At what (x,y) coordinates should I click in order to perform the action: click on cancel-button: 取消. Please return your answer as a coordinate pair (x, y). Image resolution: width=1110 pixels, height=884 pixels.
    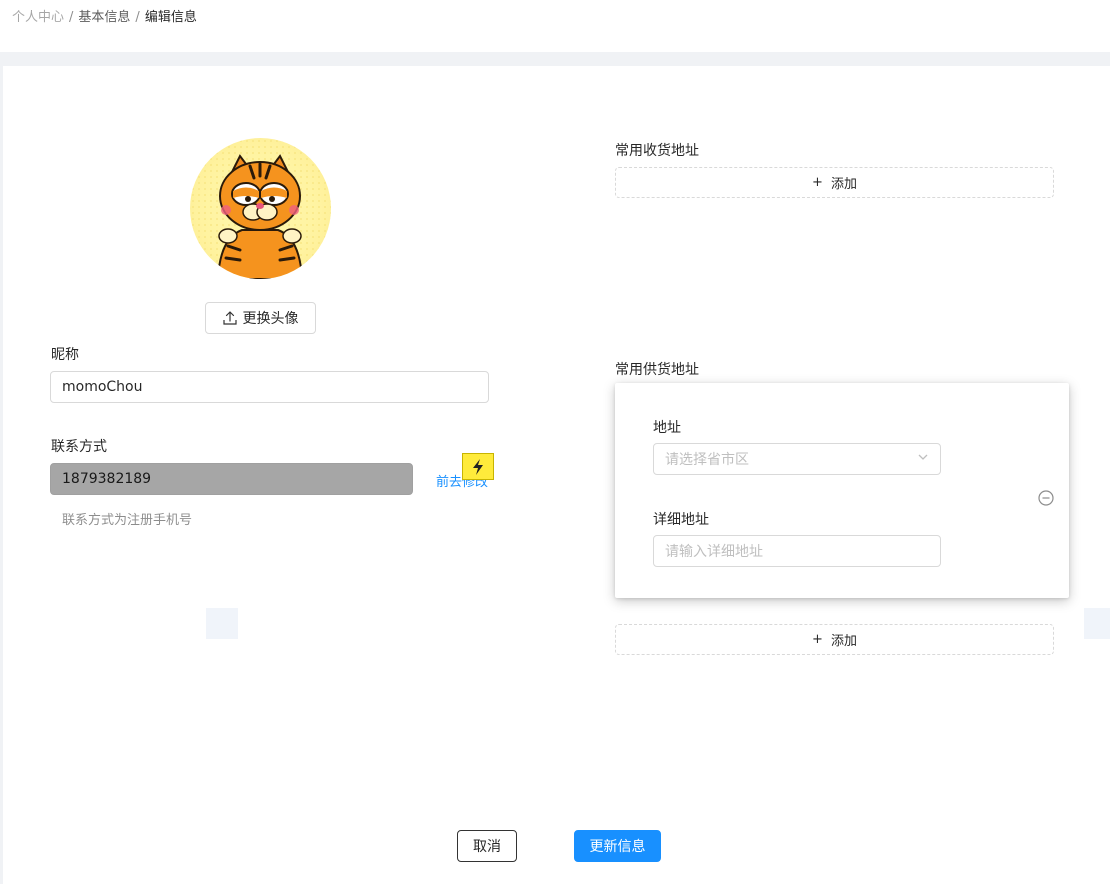
    Looking at the image, I should click on (487, 846).